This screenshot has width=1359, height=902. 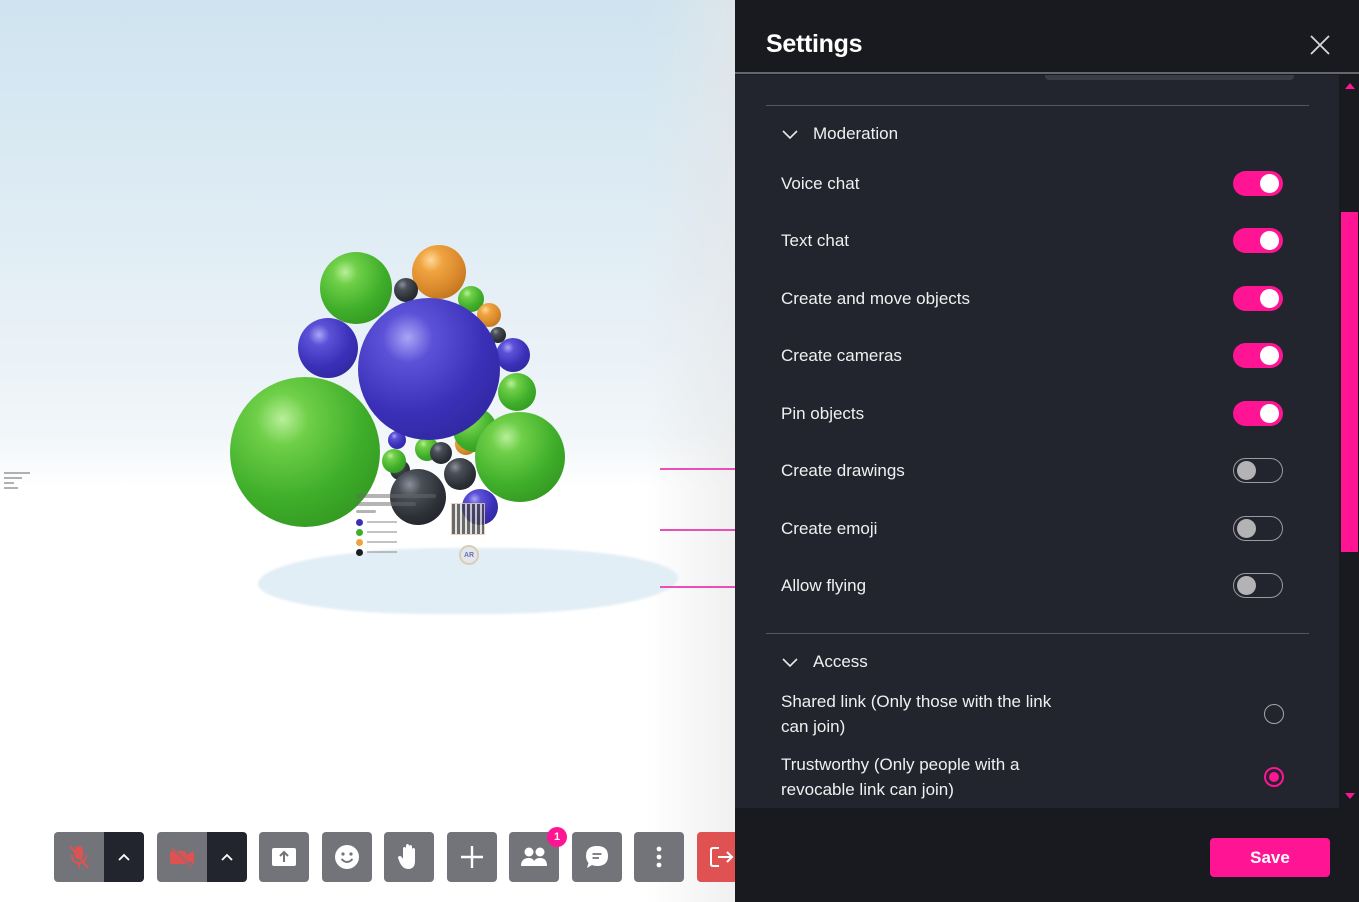 What do you see at coordinates (406, 856) in the screenshot?
I see `raise-hand-icon` at bounding box center [406, 856].